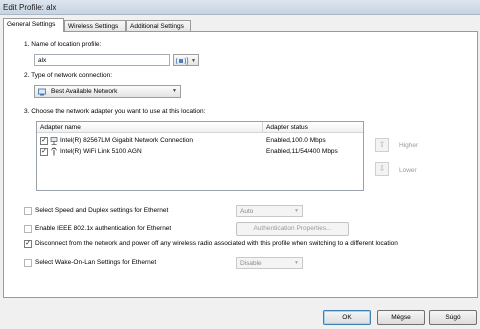 Image resolution: width=480 pixels, height=329 pixels. I want to click on connection-type-value: Best Available Network, so click(84, 91).